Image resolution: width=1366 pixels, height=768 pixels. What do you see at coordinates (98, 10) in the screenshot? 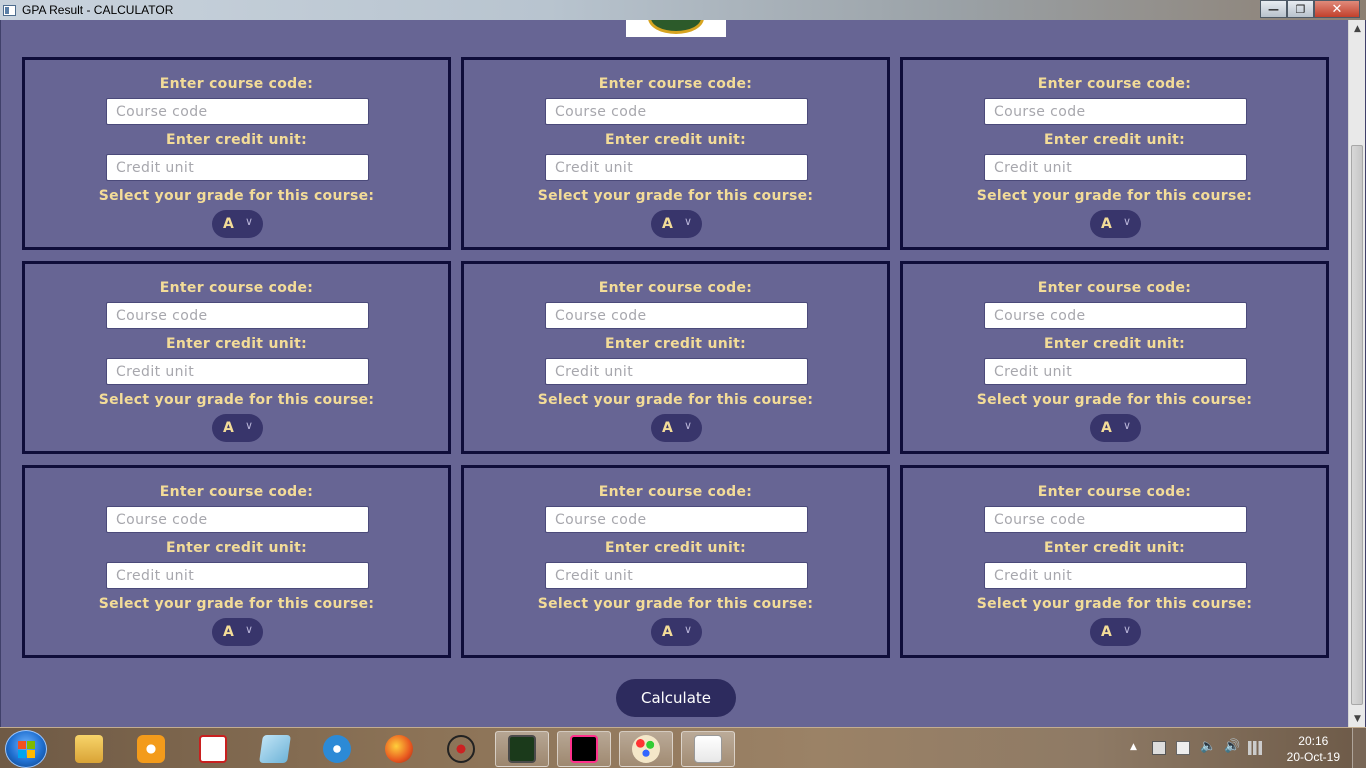
I see `window-title: GPA Result - CALCULATOR` at bounding box center [98, 10].